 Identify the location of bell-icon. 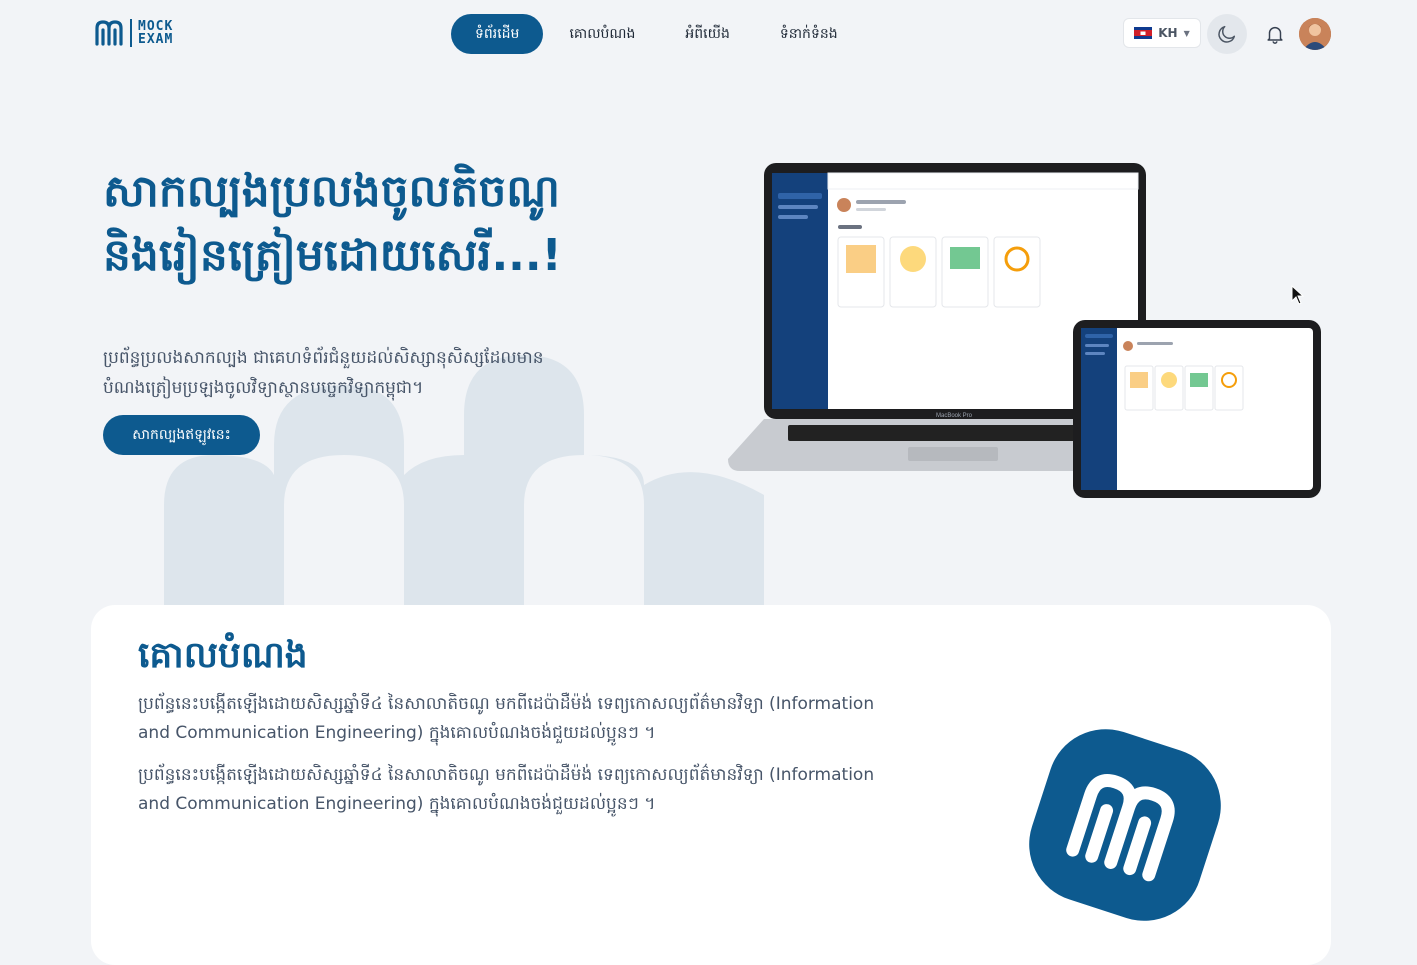
(1275, 35).